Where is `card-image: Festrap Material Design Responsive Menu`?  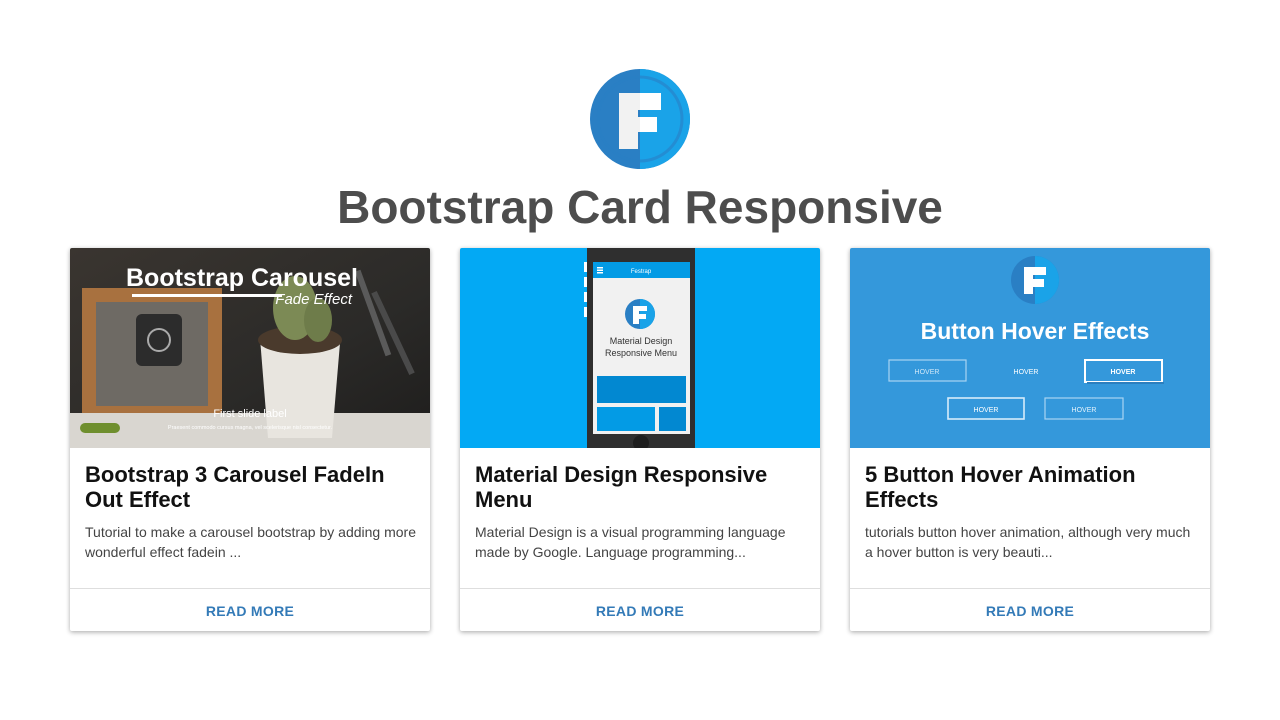 card-image: Festrap Material Design Responsive Menu is located at coordinates (640, 348).